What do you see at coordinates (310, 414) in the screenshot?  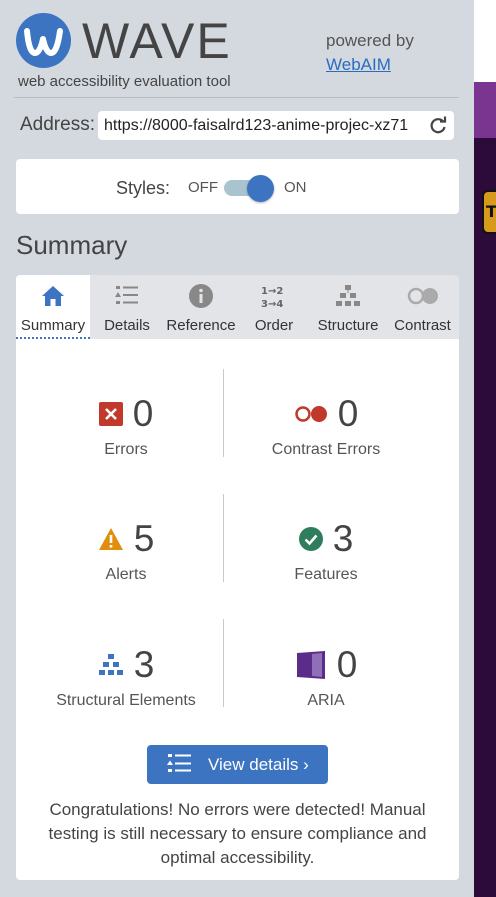 I see `contrast-error-icon` at bounding box center [310, 414].